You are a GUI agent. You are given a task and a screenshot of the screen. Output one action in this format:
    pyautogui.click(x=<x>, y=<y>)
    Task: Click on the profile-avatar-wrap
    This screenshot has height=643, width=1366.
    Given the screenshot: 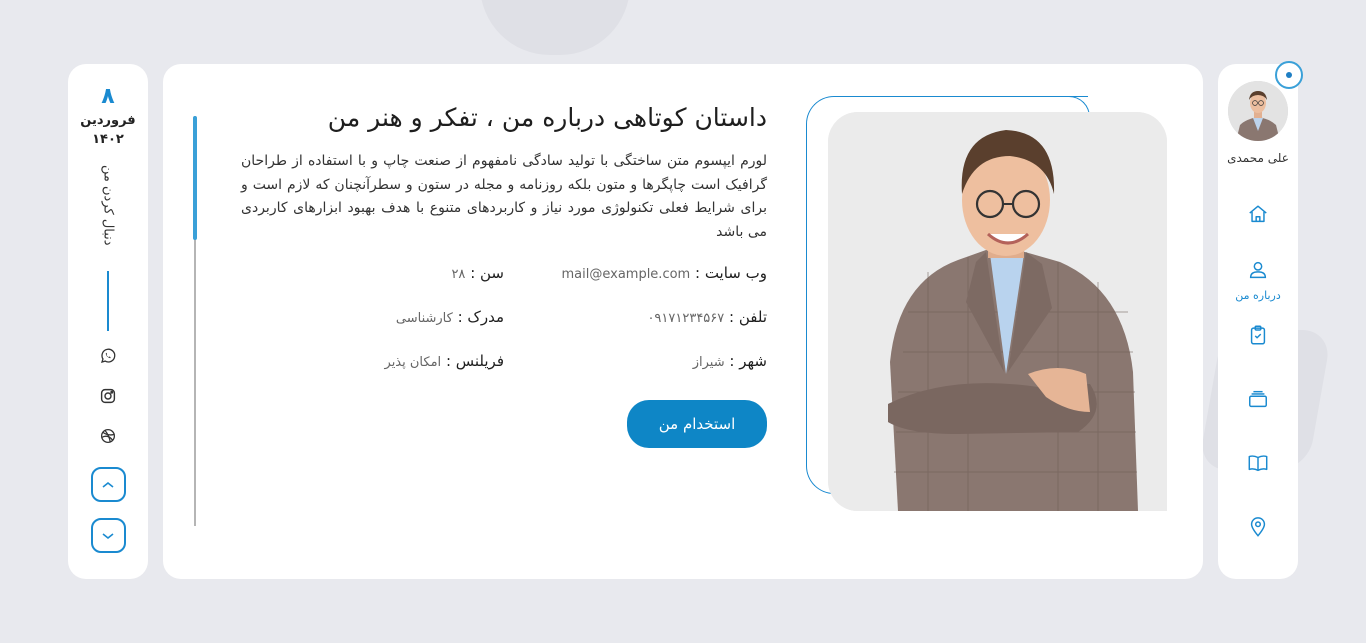 What is the action you would take?
    pyautogui.click(x=1265, y=101)
    